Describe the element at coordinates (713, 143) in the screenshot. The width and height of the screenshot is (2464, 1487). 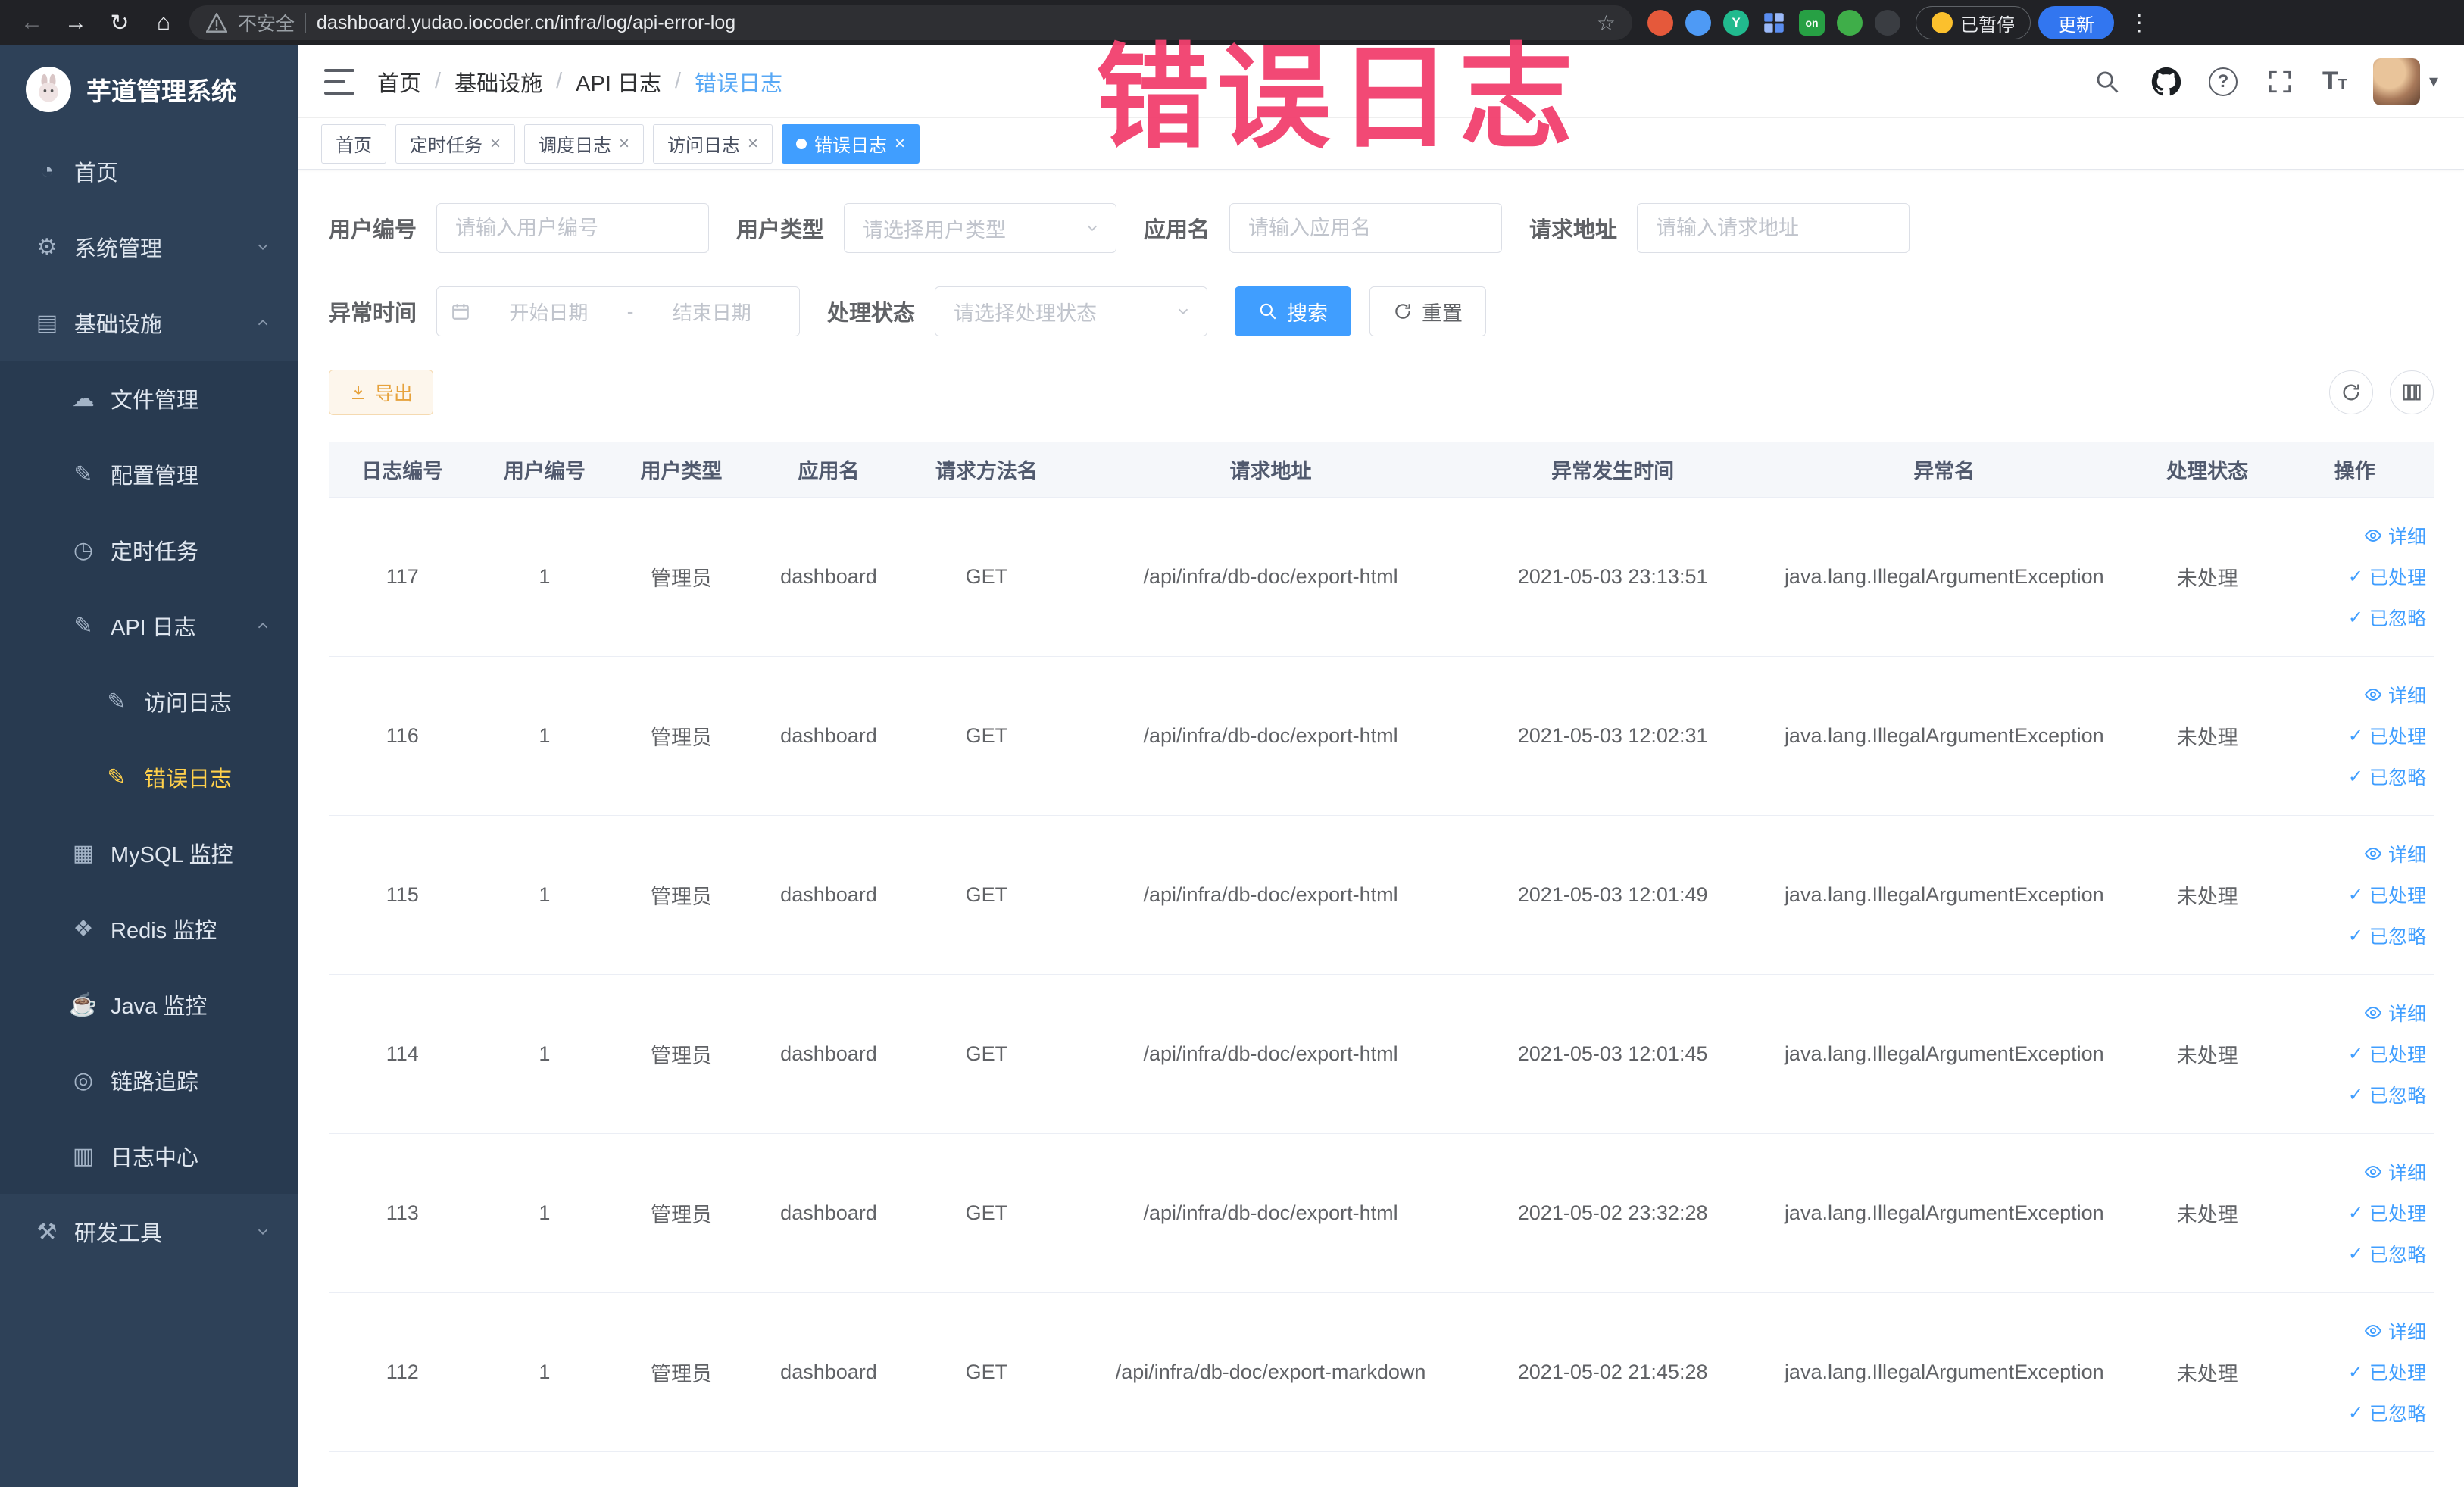
I see `tab-access-log: 访问日志 ×` at that location.